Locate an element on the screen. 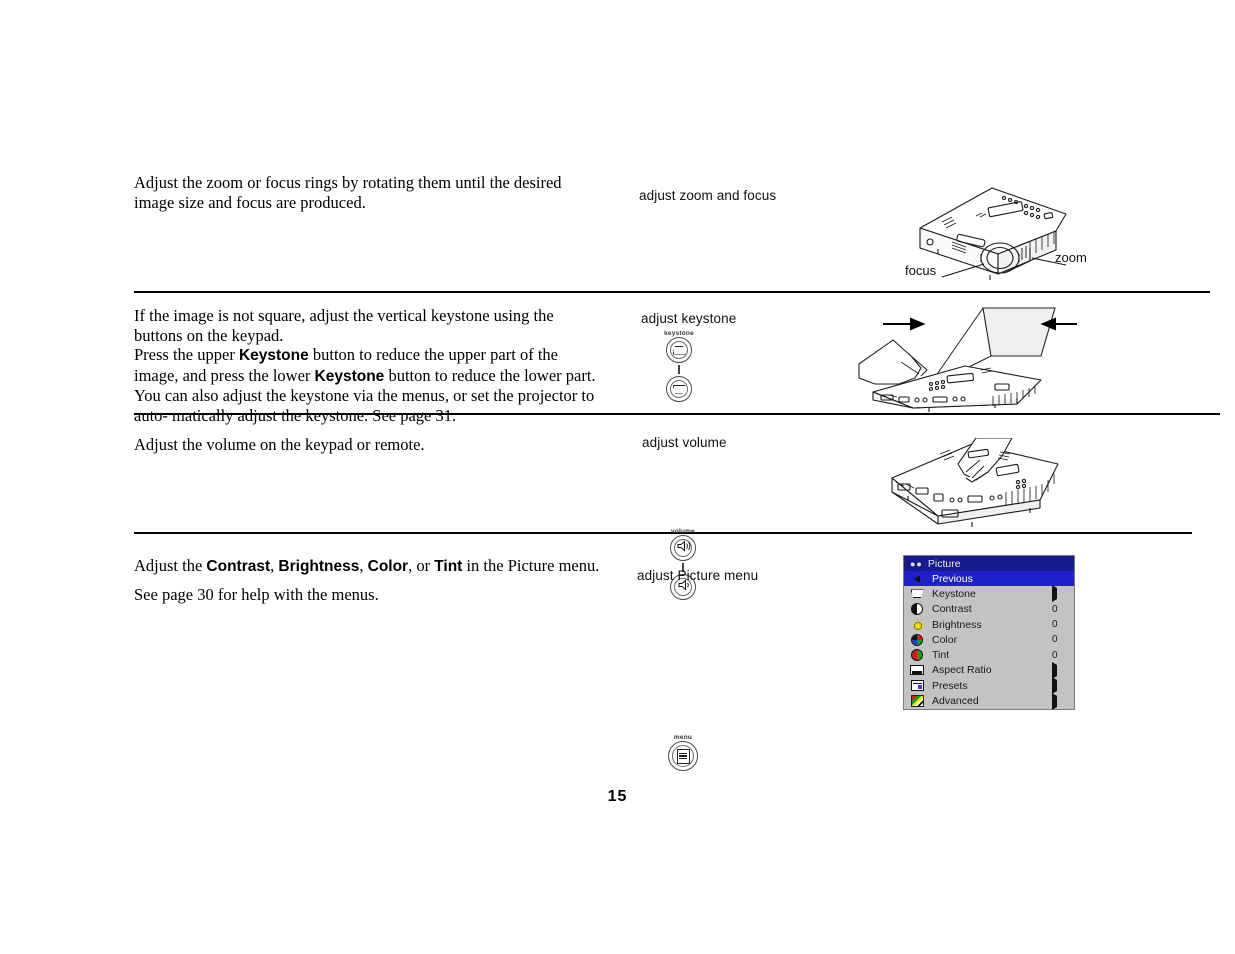 This screenshot has height=954, width=1235. keypad-keystone-buttons: keystone is located at coordinates (679, 366).